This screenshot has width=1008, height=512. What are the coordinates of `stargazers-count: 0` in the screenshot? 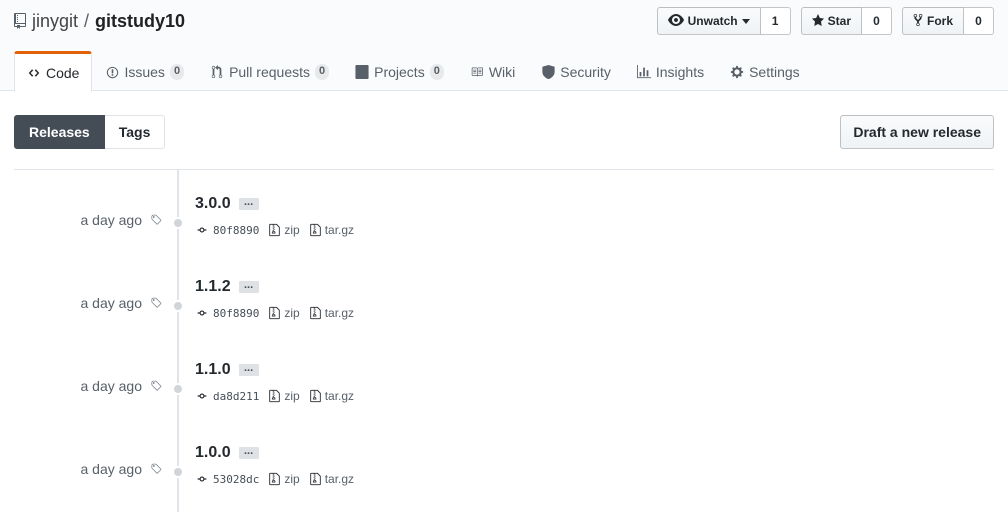 It's located at (876, 21).